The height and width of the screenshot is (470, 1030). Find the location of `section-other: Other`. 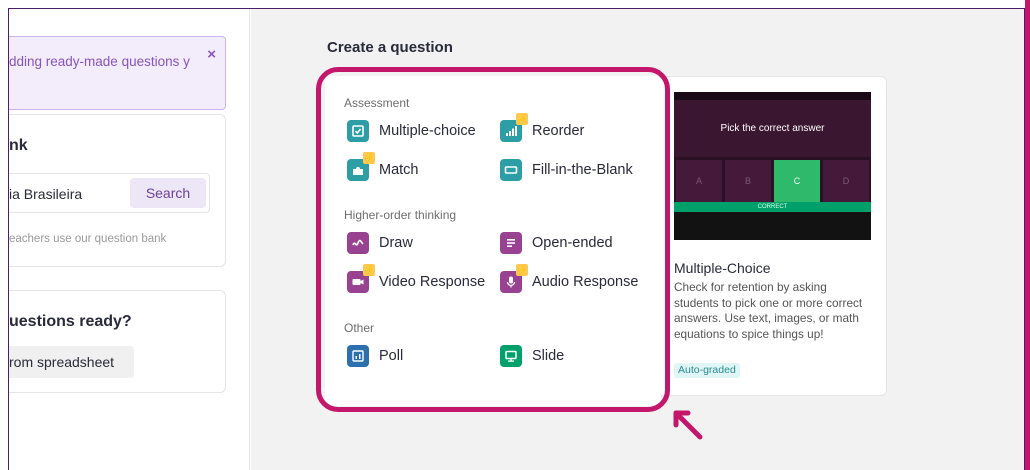

section-other: Other is located at coordinates (359, 328).